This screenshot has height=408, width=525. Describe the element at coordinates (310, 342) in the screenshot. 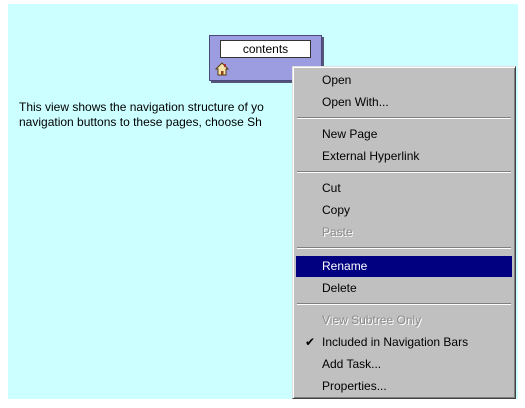

I see `check-icon: ✔` at that location.